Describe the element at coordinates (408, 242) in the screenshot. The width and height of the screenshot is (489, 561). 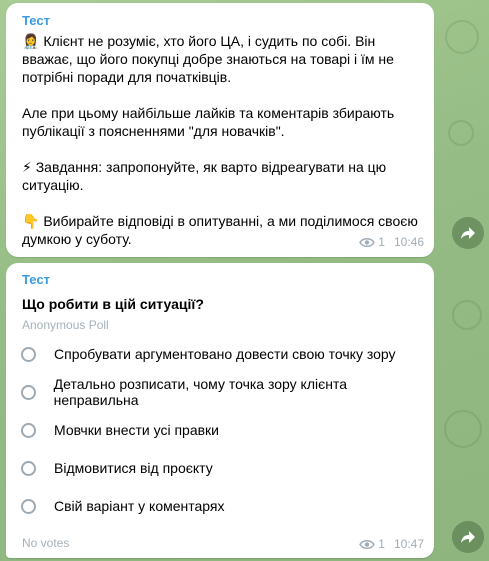
I see `message-time: 10:46` at that location.